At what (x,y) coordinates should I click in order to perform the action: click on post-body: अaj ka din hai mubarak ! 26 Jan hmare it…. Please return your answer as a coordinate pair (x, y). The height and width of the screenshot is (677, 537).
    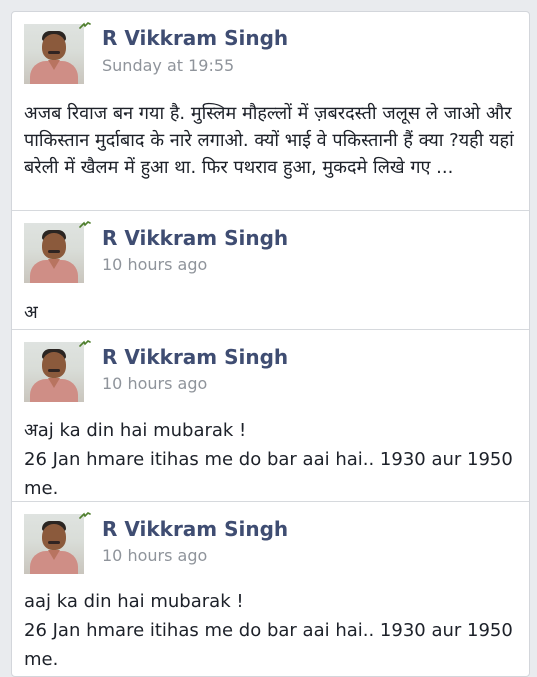
    Looking at the image, I should click on (268, 459).